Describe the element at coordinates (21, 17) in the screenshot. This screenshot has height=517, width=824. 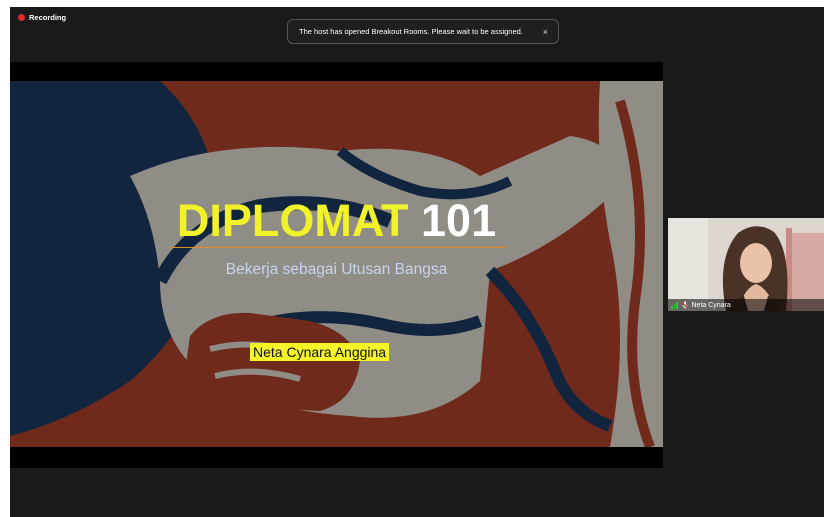
I see `recording-dot-icon` at that location.